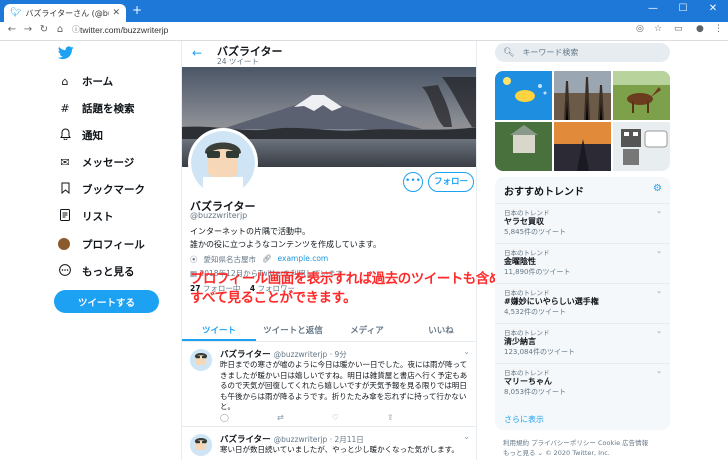 The image size is (728, 460). I want to click on nav-label: ホーム, so click(98, 81).